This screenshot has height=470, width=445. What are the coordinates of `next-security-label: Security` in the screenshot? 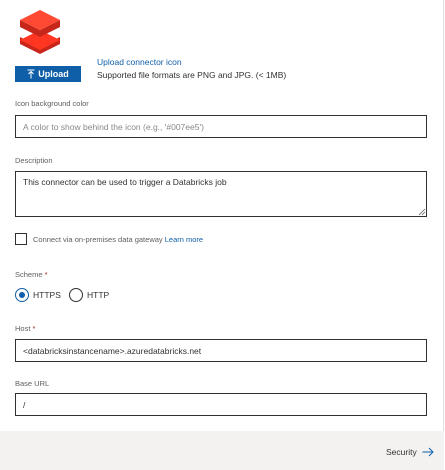 It's located at (401, 452).